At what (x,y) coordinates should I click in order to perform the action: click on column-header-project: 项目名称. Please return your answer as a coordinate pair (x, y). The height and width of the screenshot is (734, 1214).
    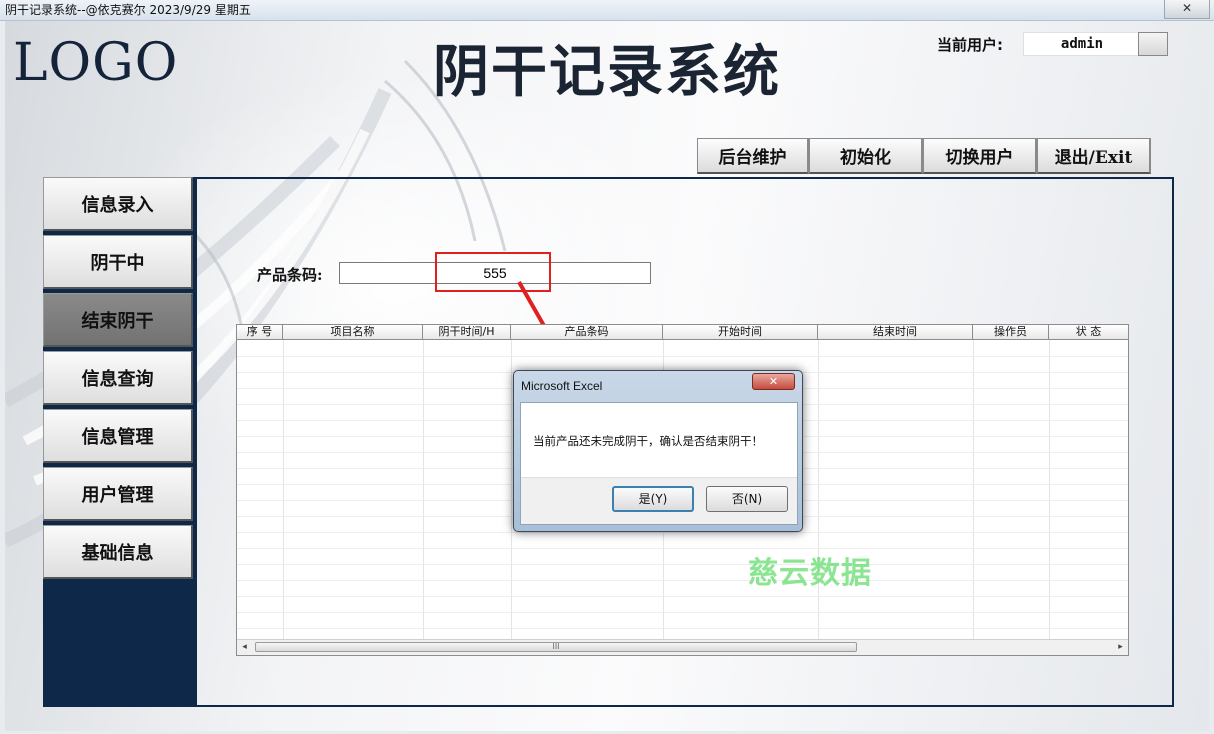
    Looking at the image, I should click on (353, 332).